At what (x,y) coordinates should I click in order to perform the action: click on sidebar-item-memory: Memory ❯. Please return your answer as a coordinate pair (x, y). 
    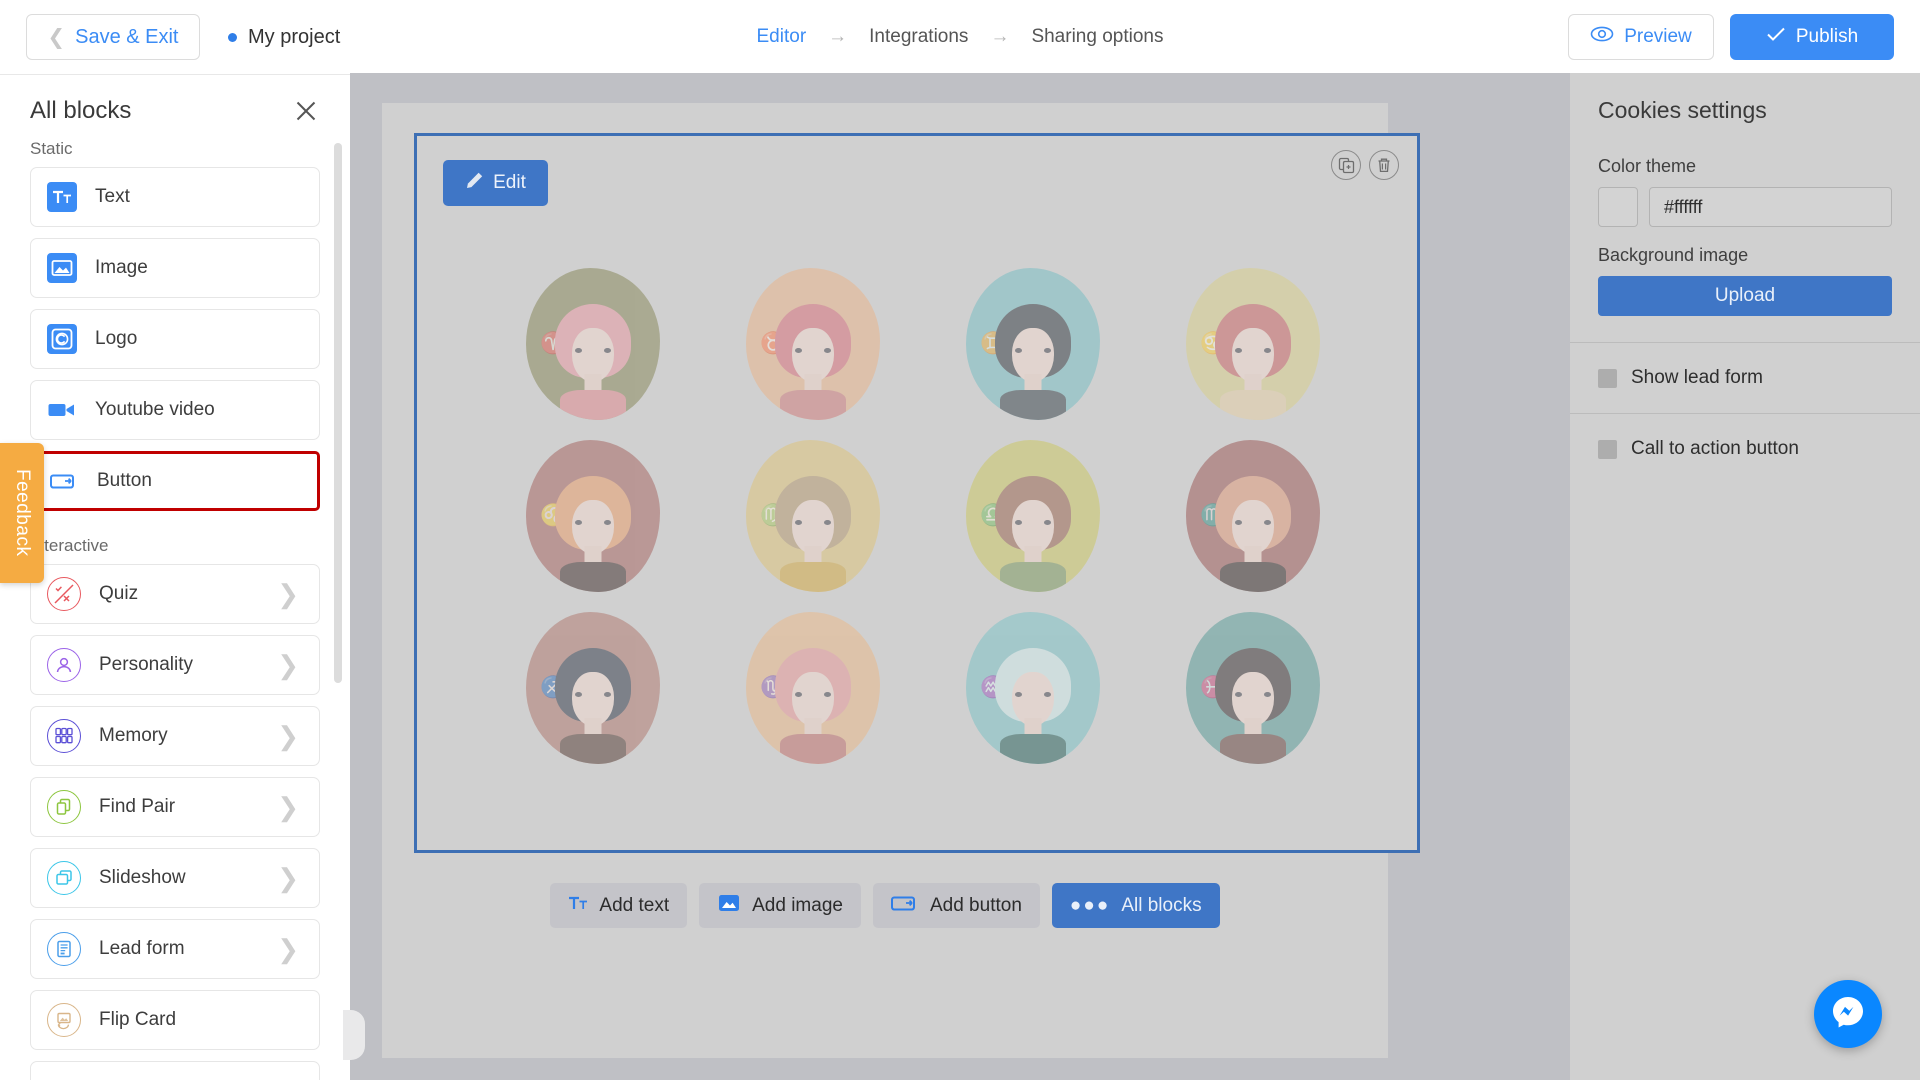
    Looking at the image, I should click on (175, 736).